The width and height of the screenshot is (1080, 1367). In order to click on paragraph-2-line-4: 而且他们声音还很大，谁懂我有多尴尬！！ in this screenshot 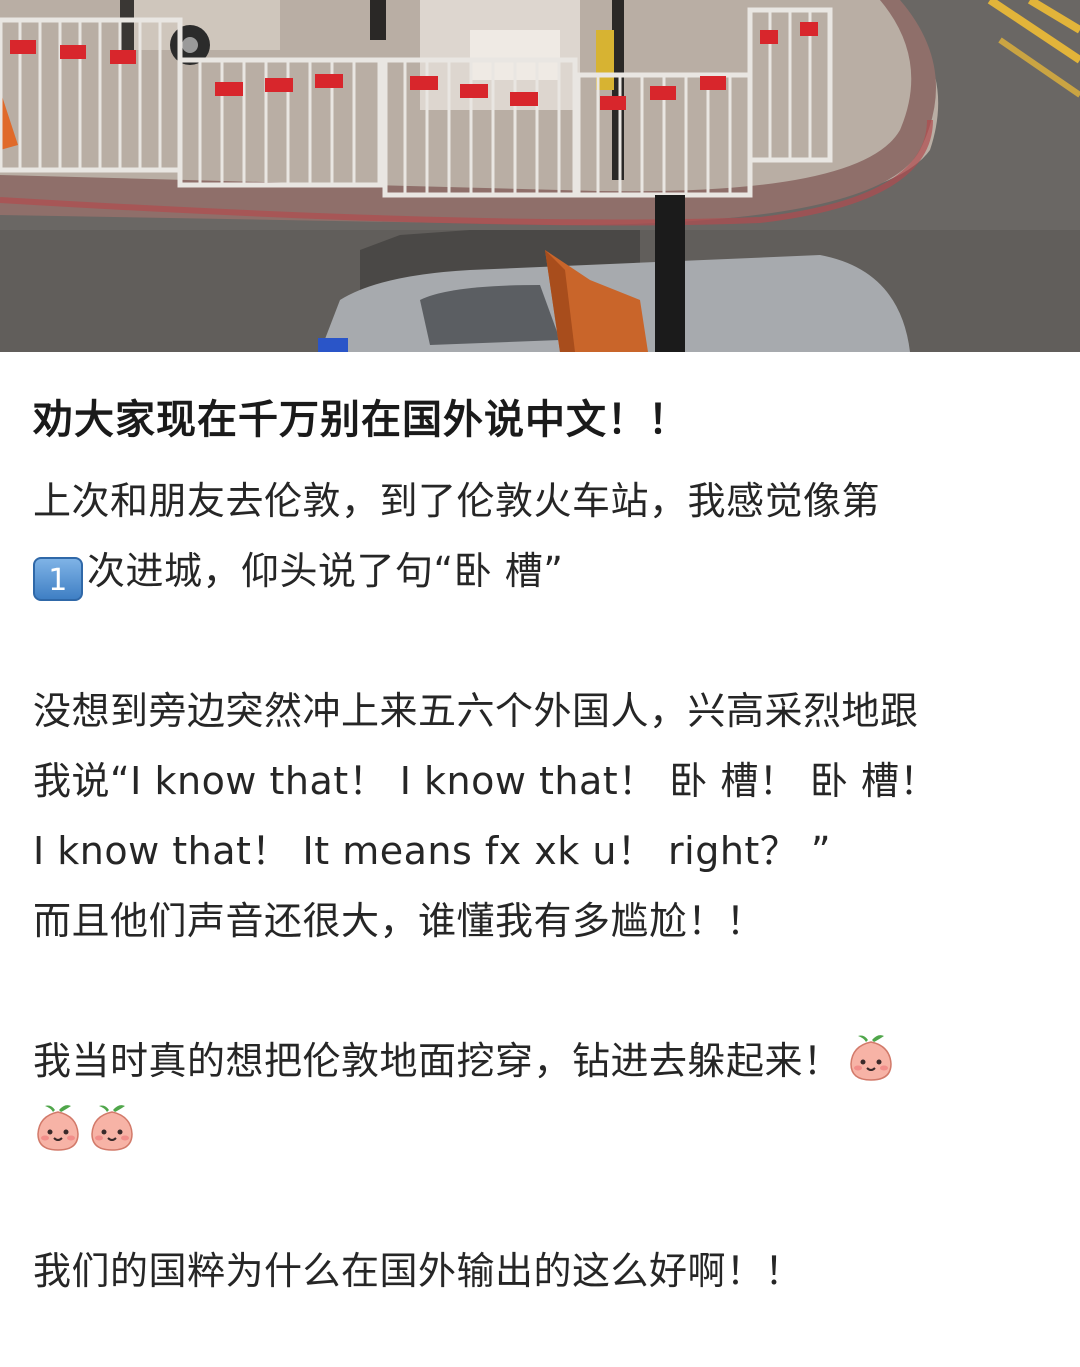, I will do `click(399, 921)`.